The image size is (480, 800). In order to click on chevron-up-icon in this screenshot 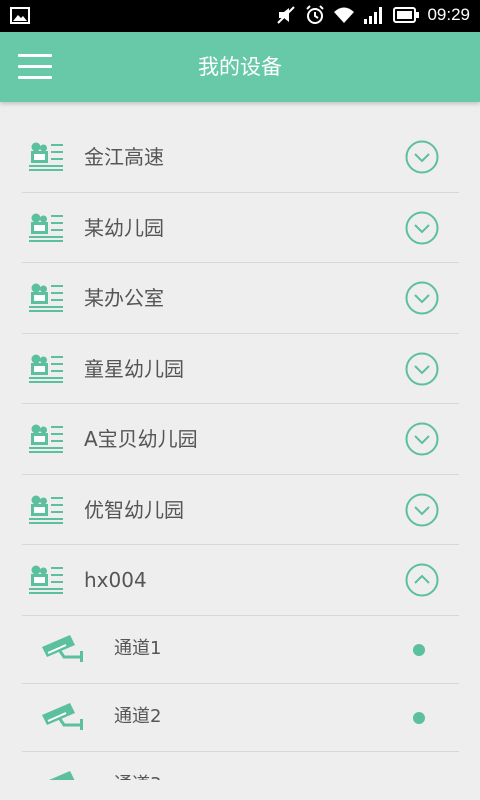, I will do `click(422, 580)`.